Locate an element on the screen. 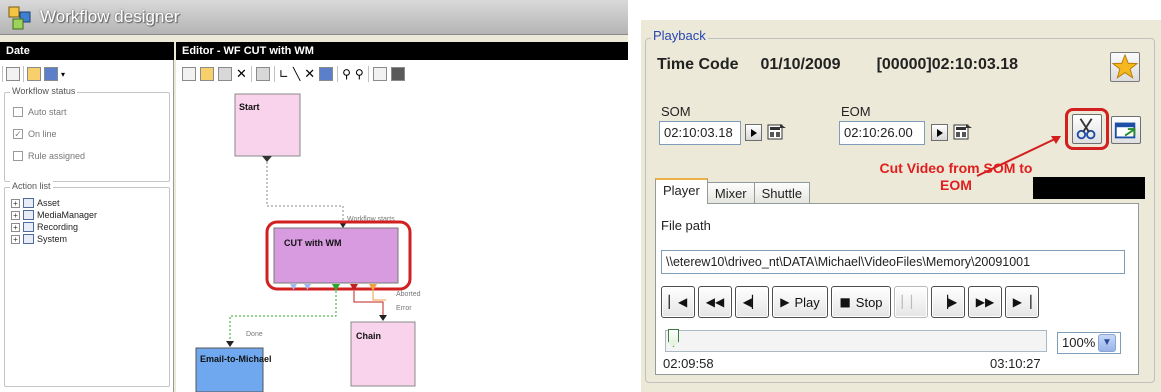 This screenshot has height=392, width=1161. tab-shuttle: Shuttle is located at coordinates (782, 193).